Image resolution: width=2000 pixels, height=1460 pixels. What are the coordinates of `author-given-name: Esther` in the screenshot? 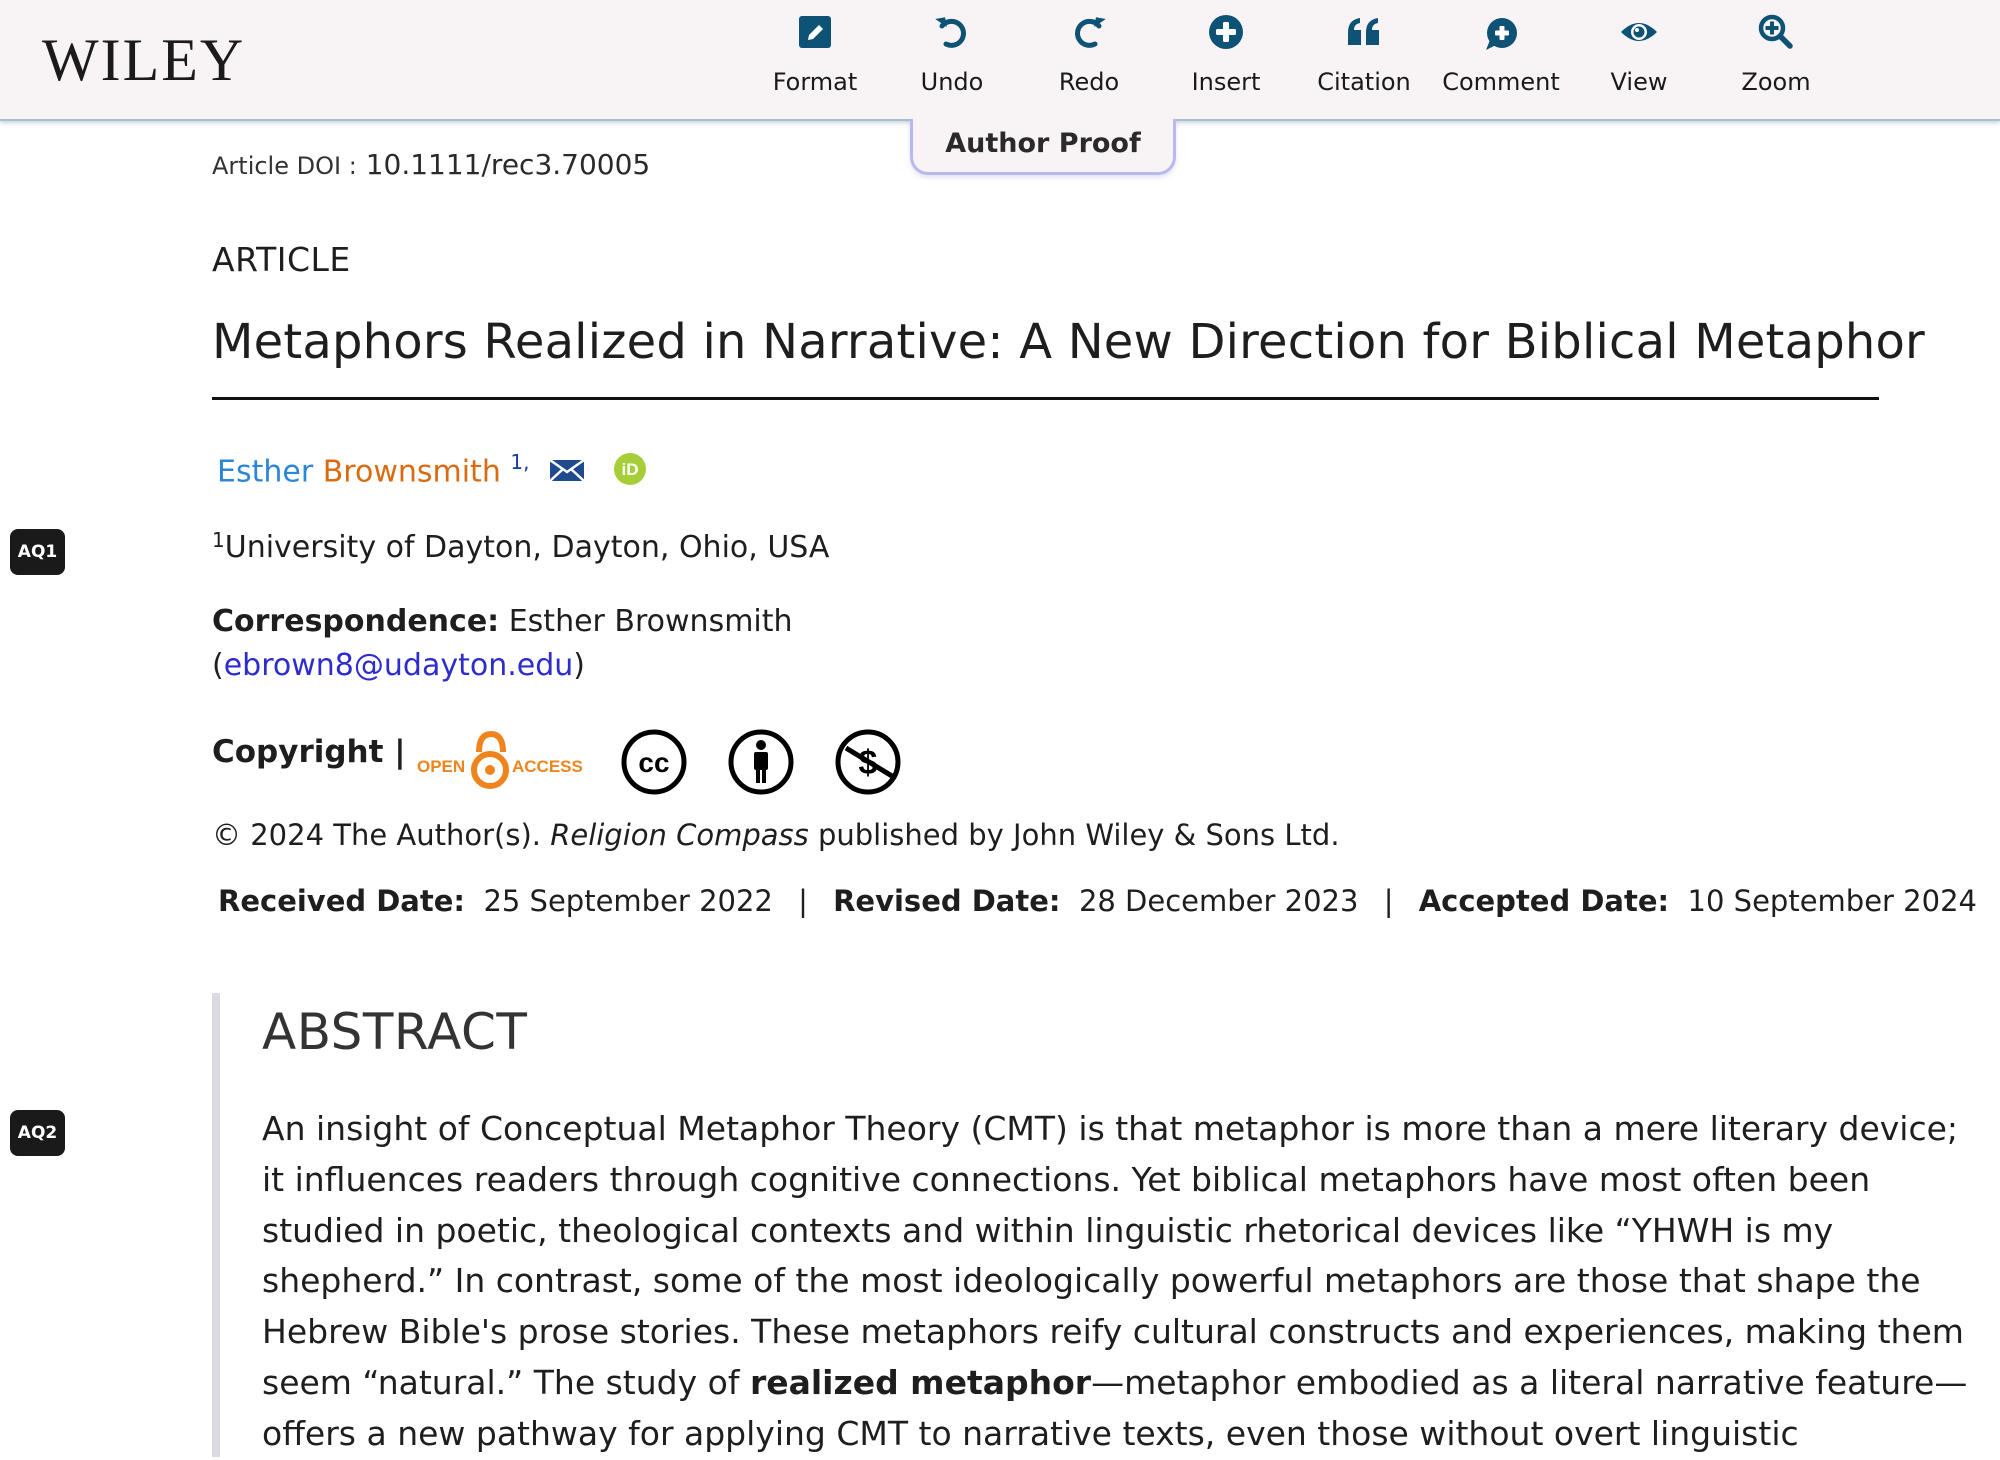 It's located at (265, 472).